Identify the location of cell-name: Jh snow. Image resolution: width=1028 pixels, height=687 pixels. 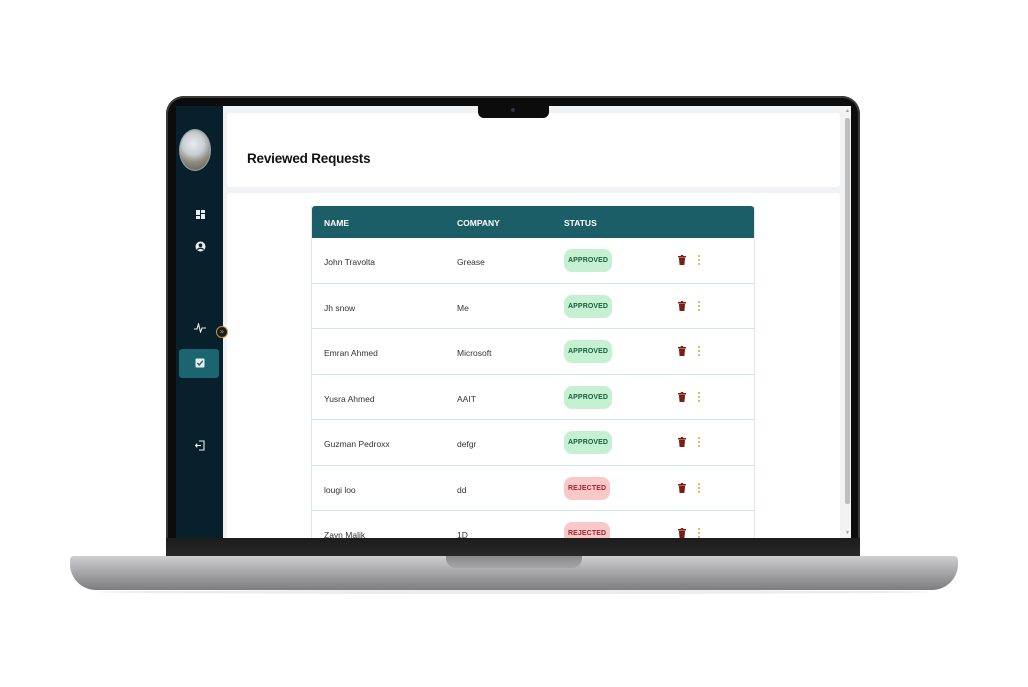
(340, 307).